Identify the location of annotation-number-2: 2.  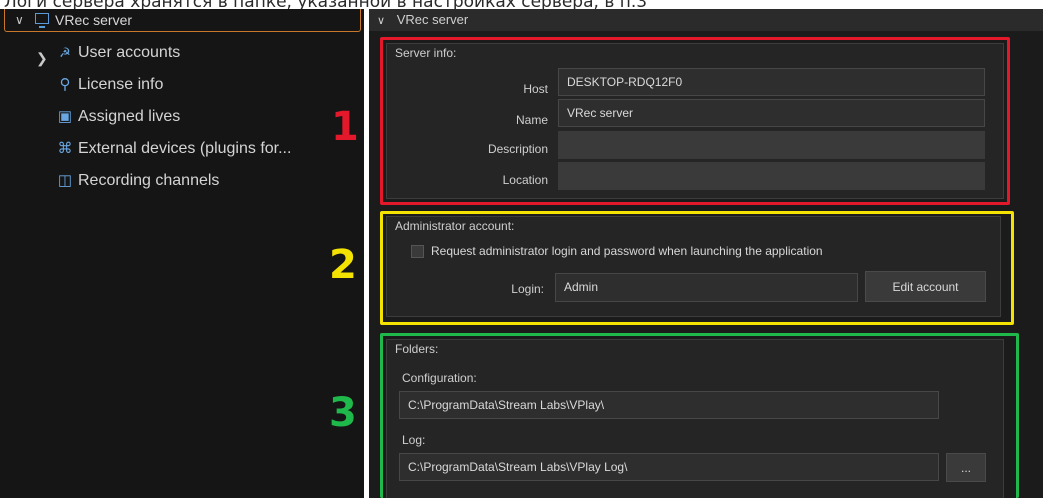
(343, 265).